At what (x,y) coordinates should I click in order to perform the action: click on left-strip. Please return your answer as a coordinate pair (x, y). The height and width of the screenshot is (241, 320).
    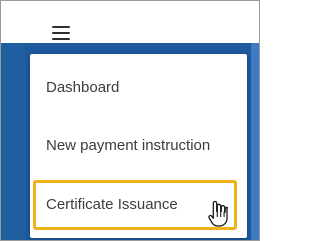
    Looking at the image, I should click on (13, 141).